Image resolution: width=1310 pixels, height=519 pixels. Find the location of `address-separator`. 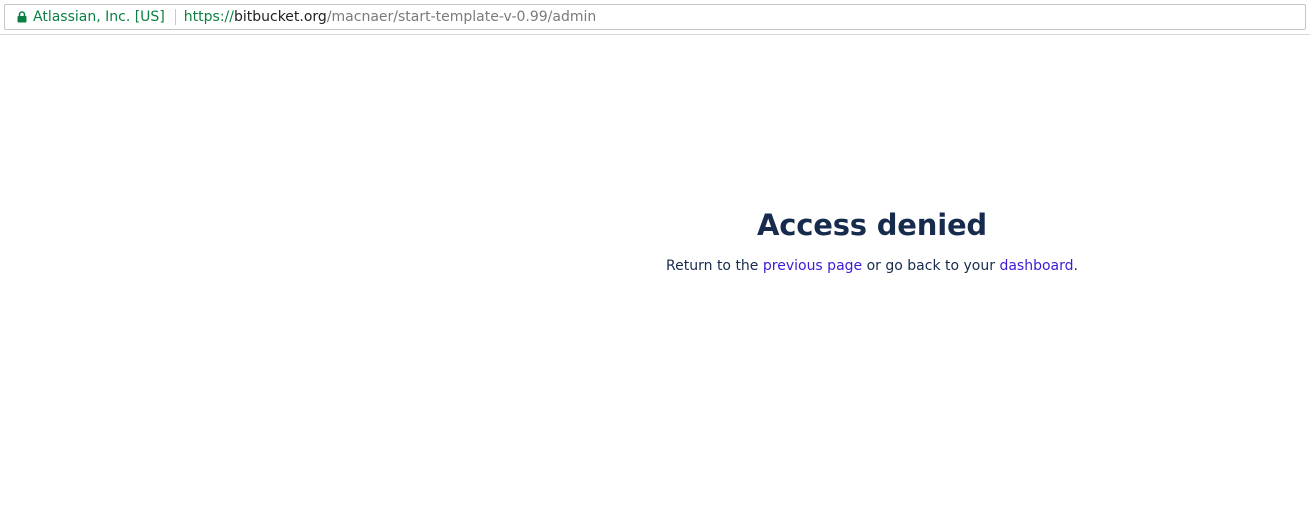

address-separator is located at coordinates (175, 17).